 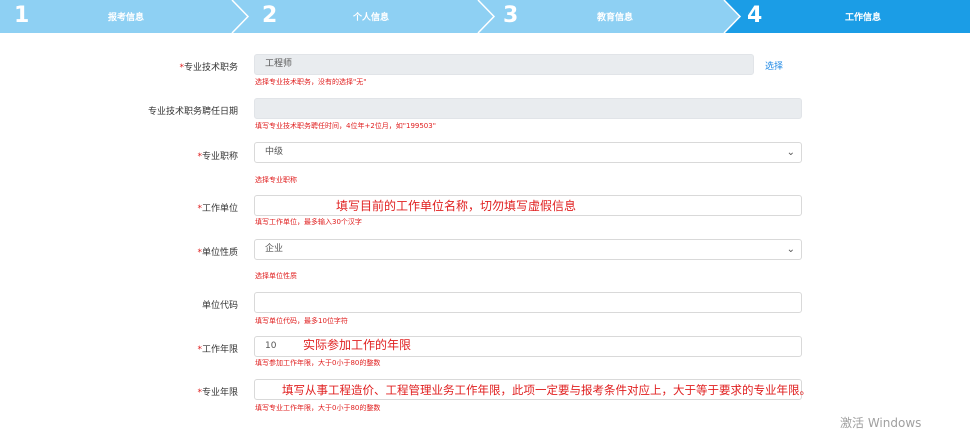 I want to click on step-4-label: 工作信息, so click(x=863, y=18).